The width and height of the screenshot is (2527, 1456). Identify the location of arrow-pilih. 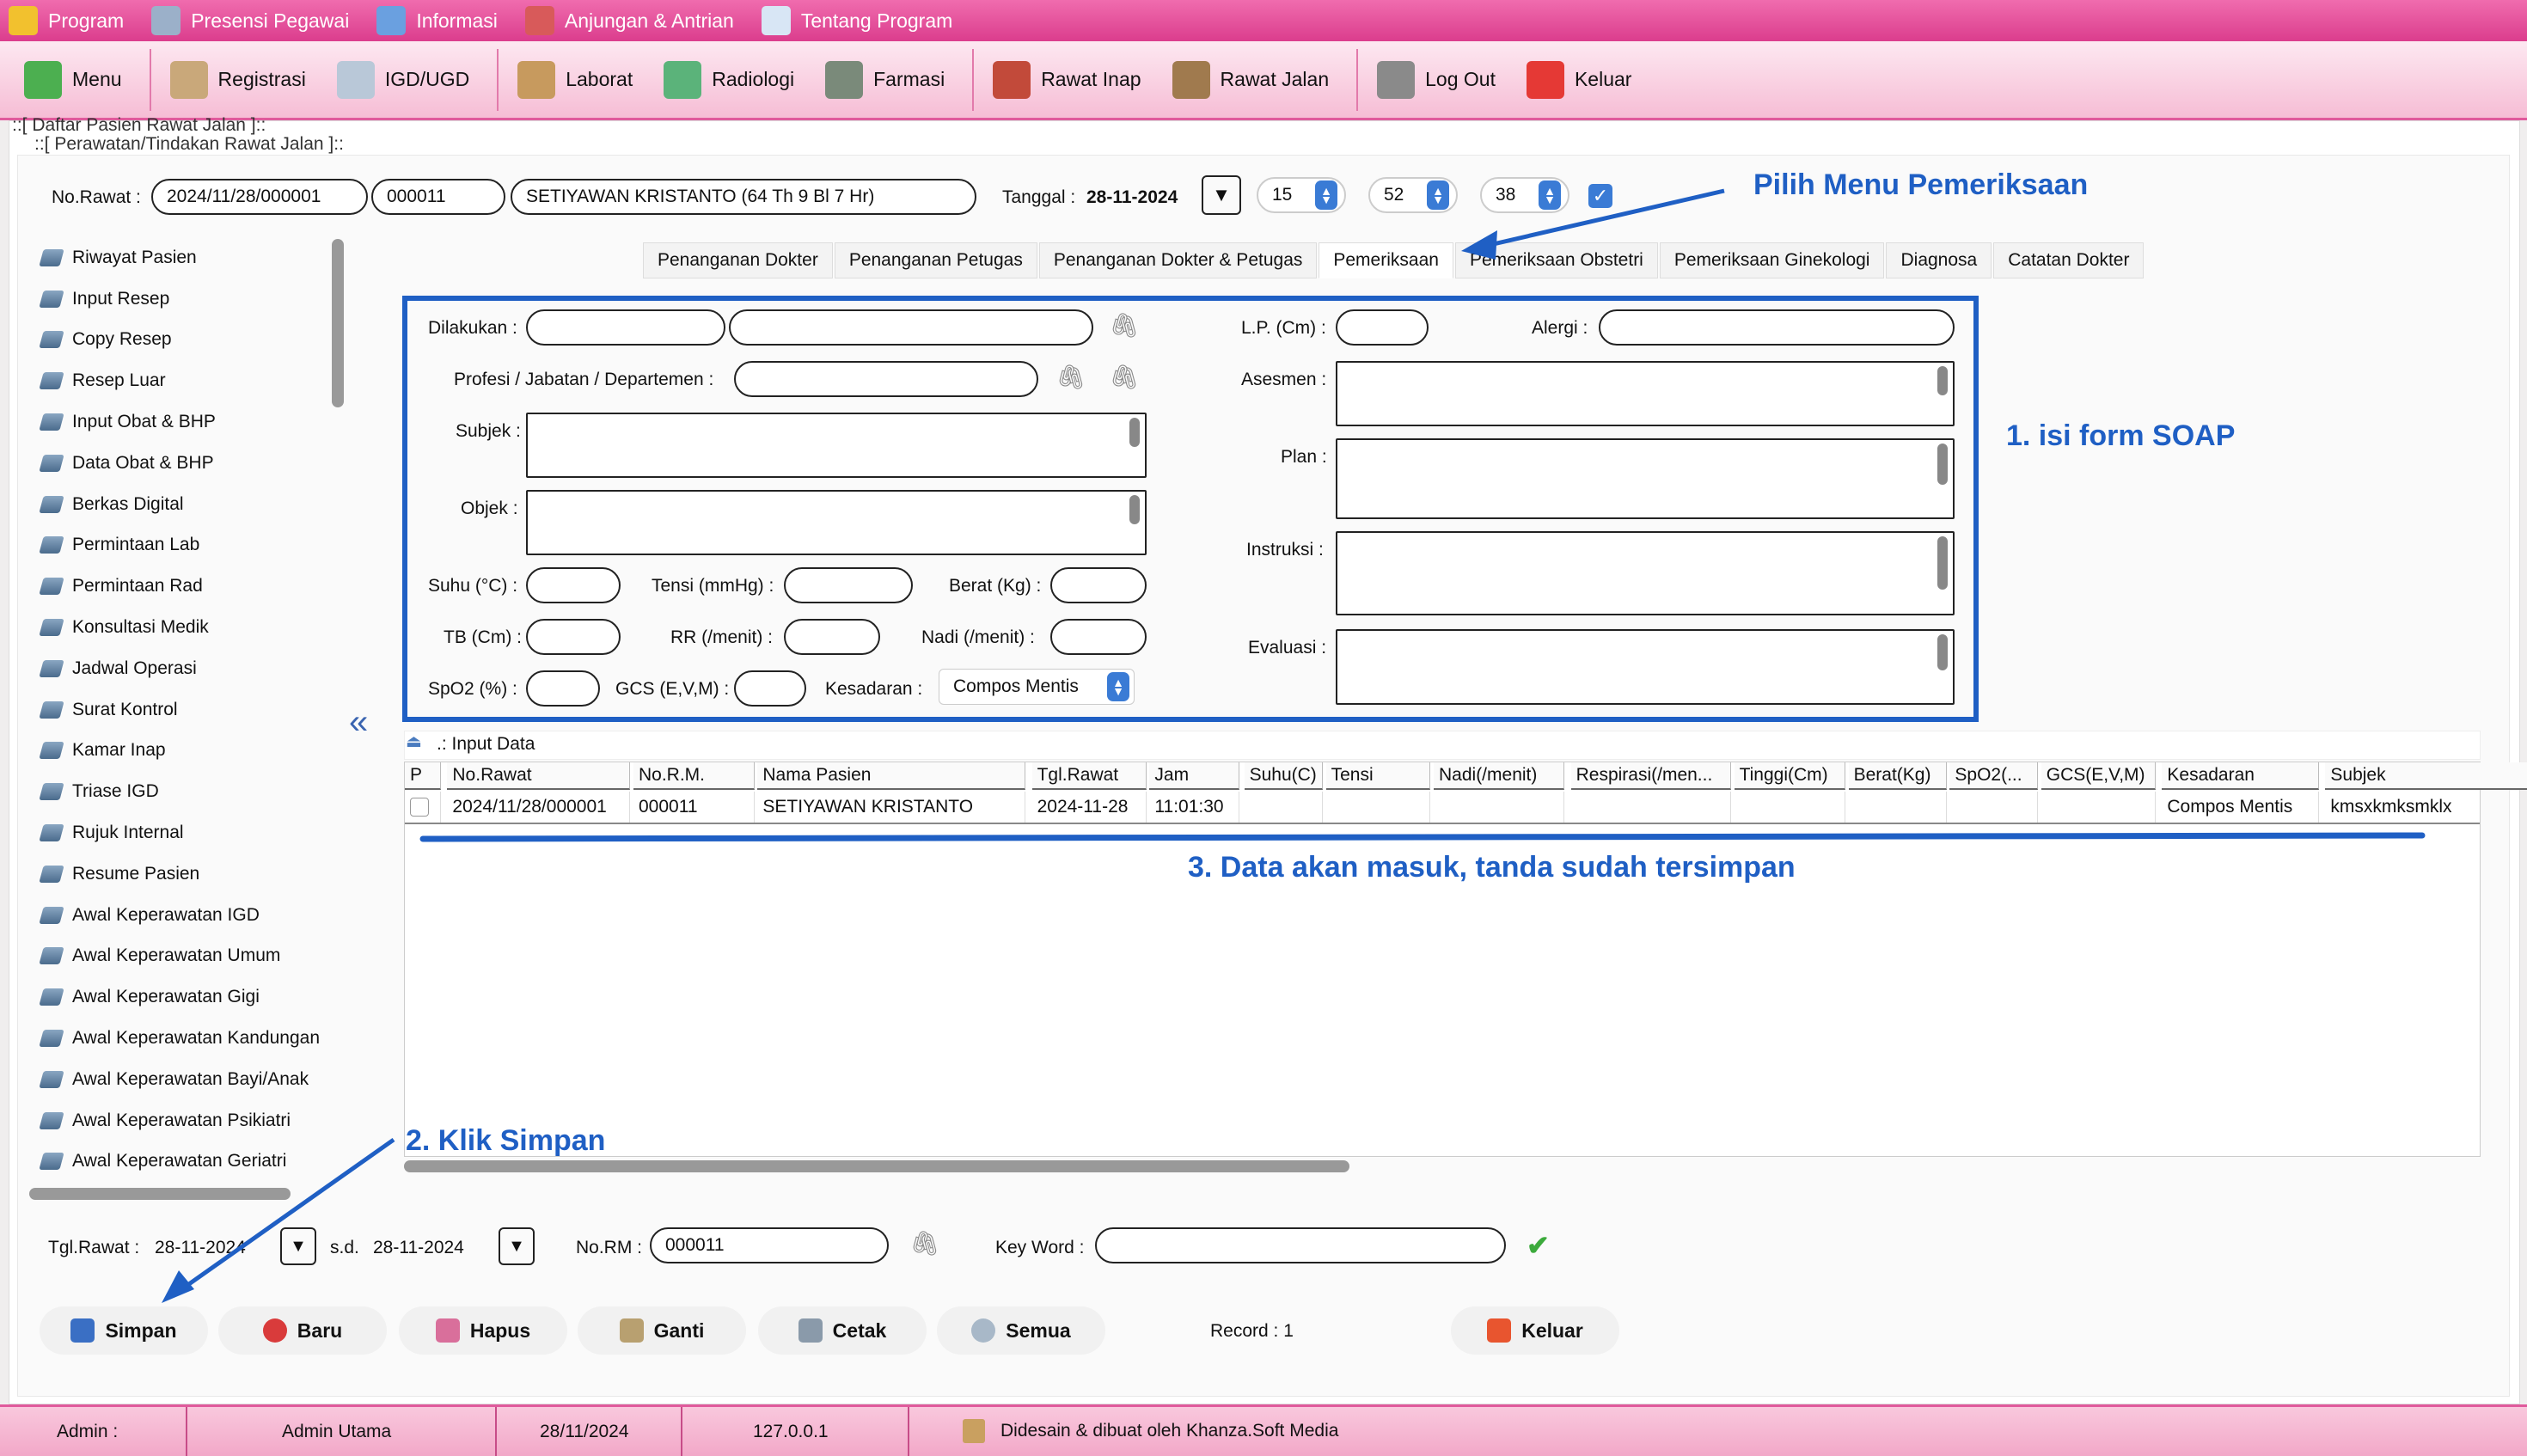
(1602, 219).